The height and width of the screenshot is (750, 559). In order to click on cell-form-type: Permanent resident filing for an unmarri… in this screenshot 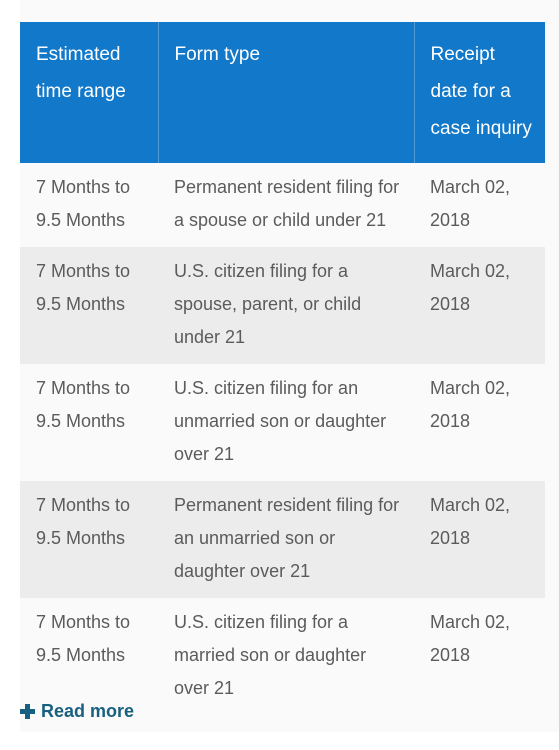, I will do `click(286, 539)`.